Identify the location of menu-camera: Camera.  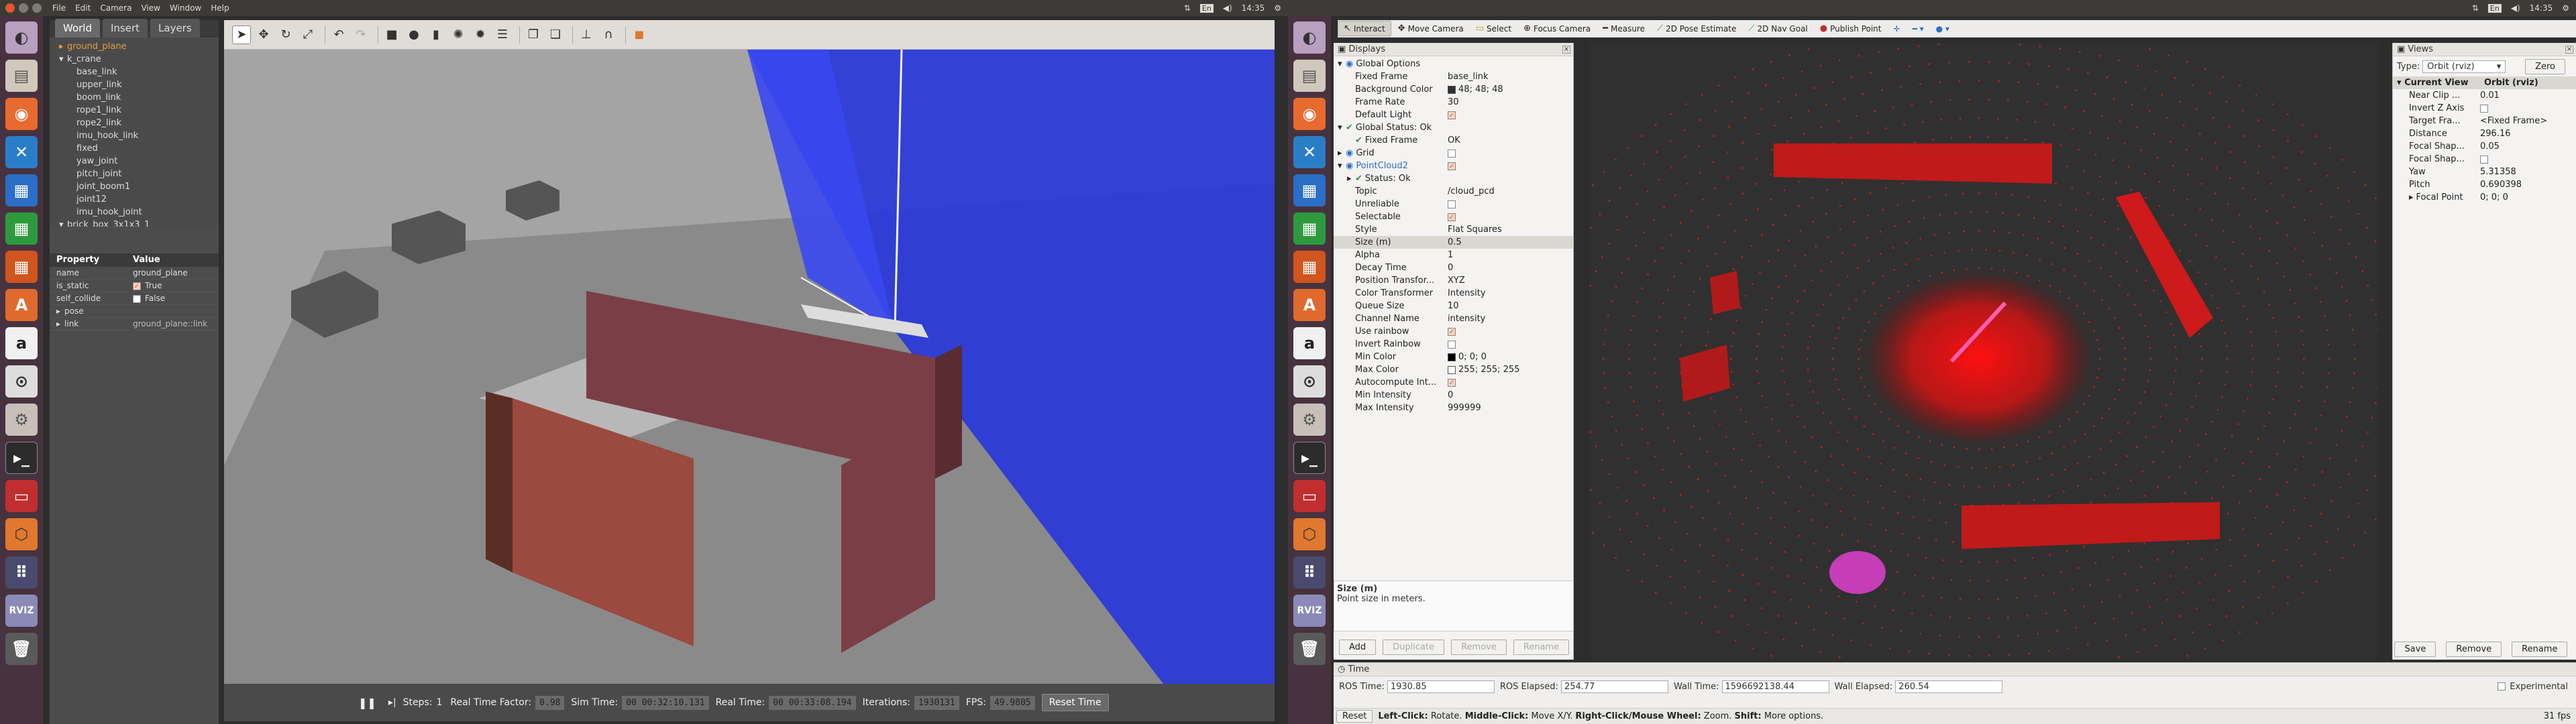
(115, 8).